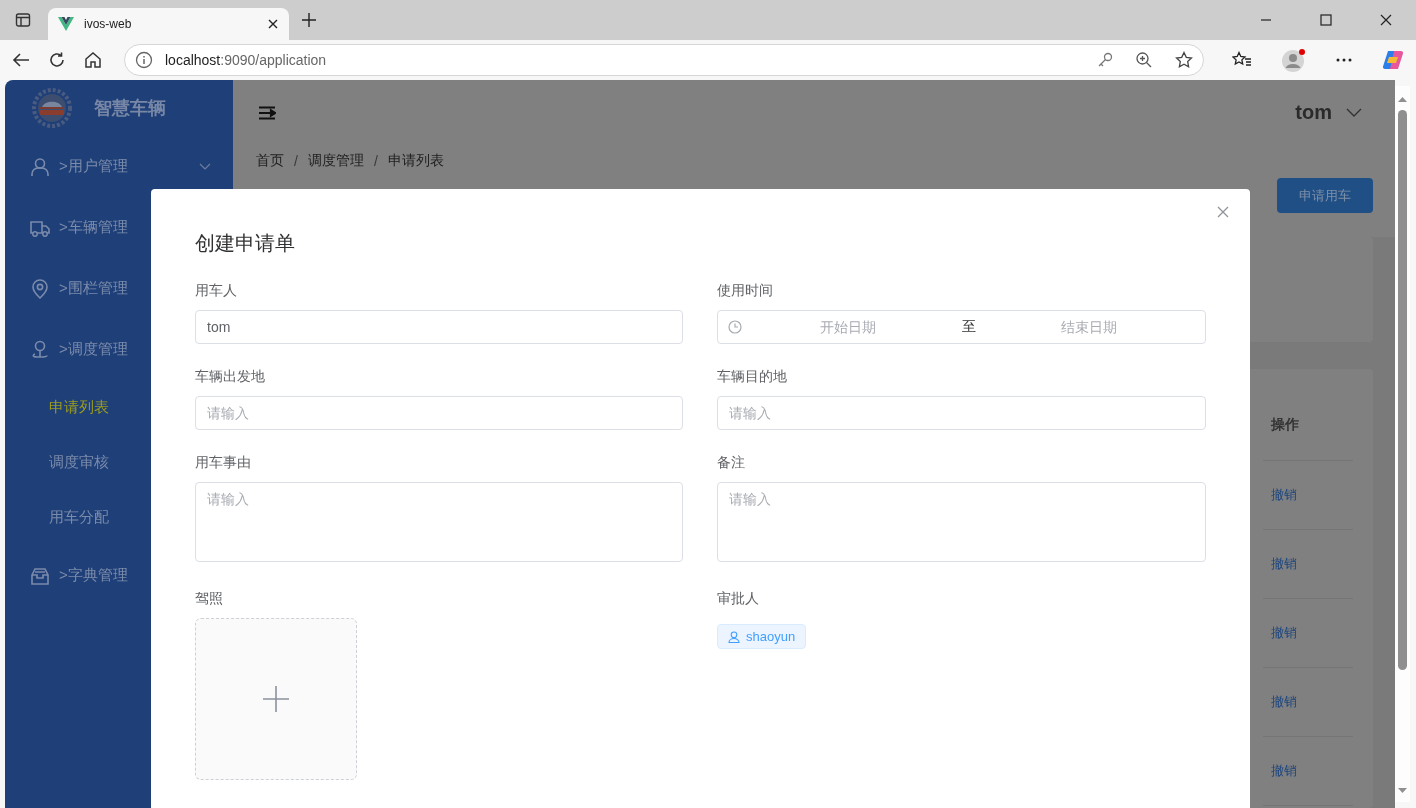 The height and width of the screenshot is (808, 1416). What do you see at coordinates (762, 636) in the screenshot?
I see `approver-tag: shaoyun` at bounding box center [762, 636].